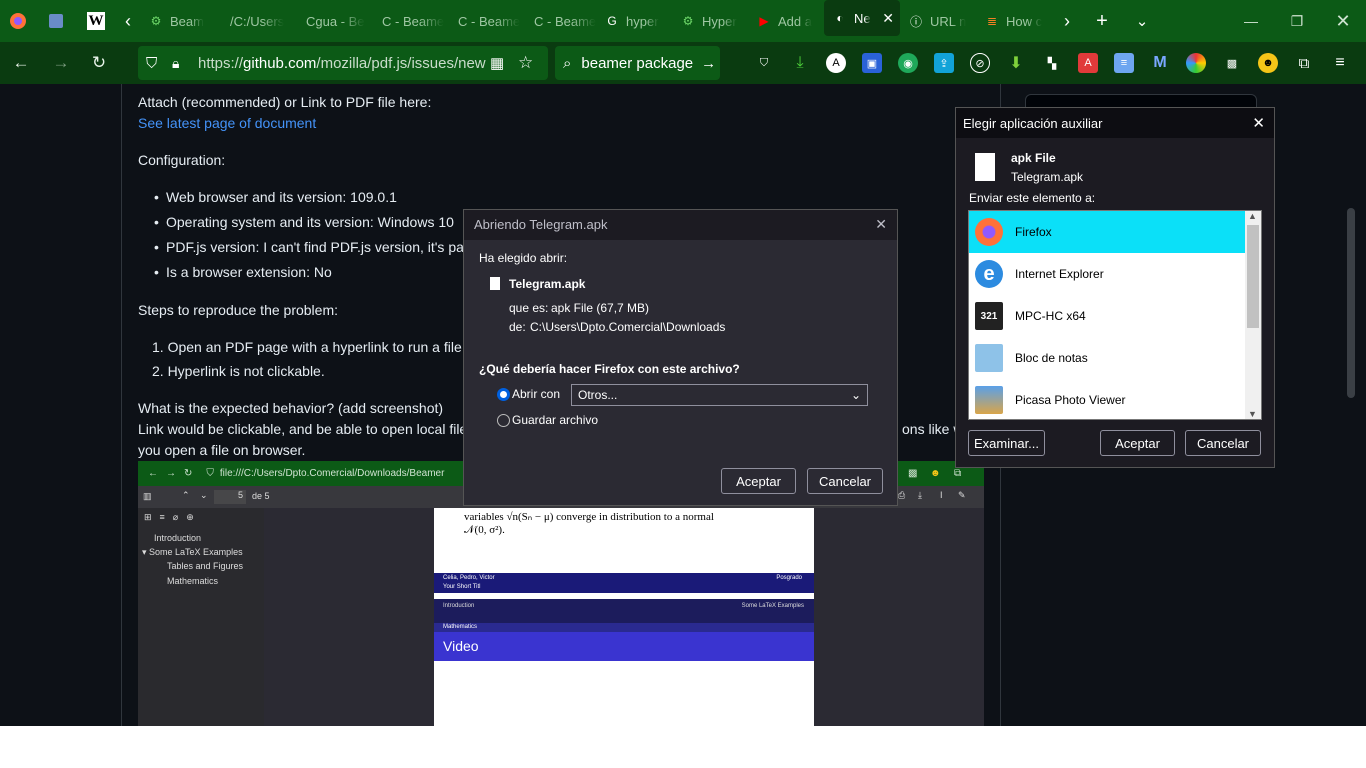  What do you see at coordinates (1232, 63) in the screenshot?
I see `extension-qr-icon: ▩` at bounding box center [1232, 63].